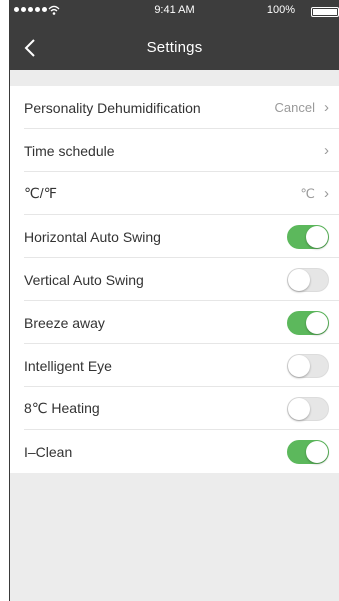 This screenshot has width=339, height=601. I want to click on setting-label: Vertical Auto Swing, so click(84, 279).